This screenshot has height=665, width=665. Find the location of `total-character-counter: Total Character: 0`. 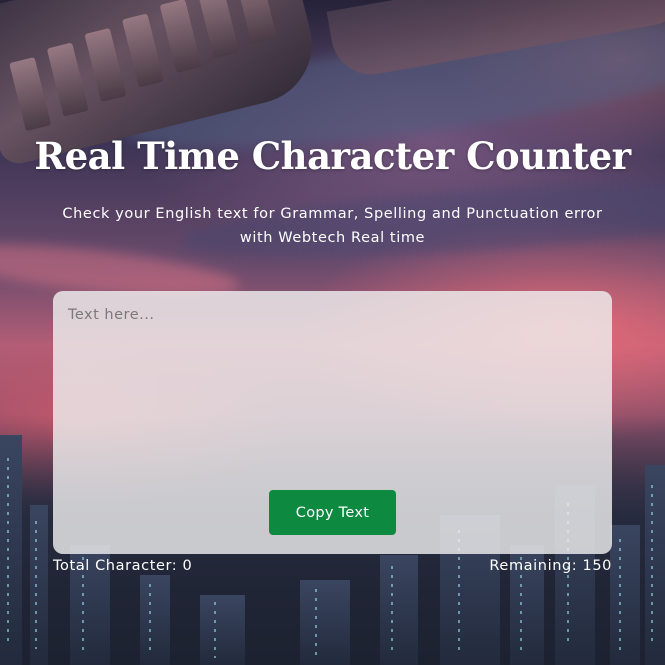

total-character-counter: Total Character: 0 is located at coordinates (122, 566).